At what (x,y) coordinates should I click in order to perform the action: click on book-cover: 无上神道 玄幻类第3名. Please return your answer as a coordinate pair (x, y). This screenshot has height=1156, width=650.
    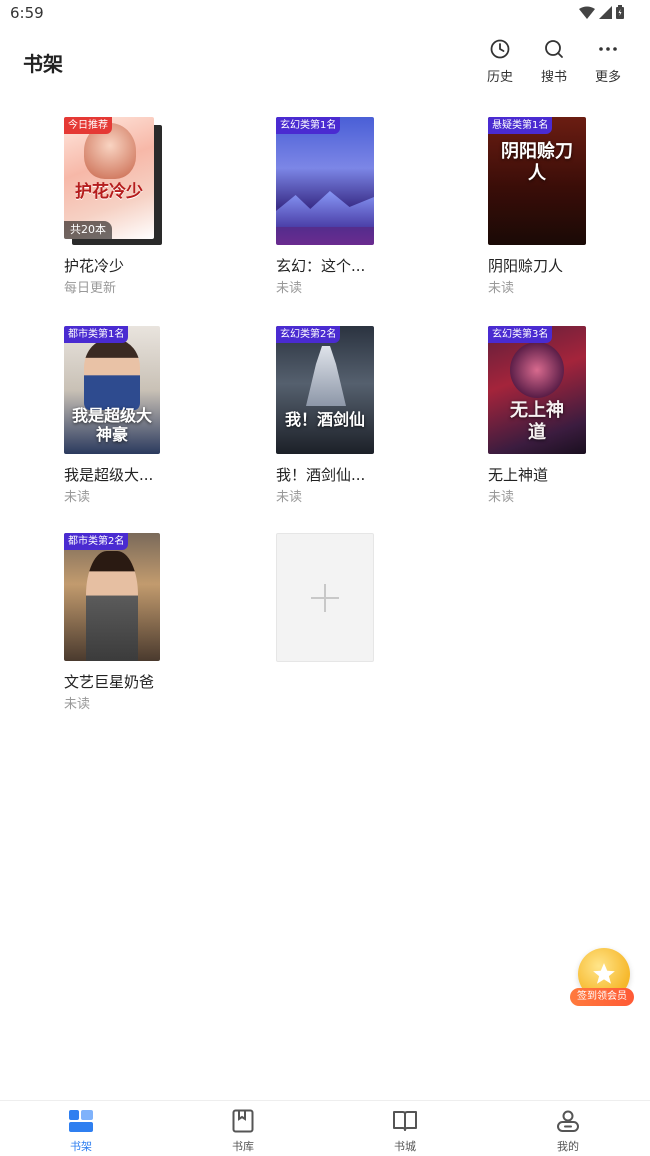
    Looking at the image, I should click on (537, 390).